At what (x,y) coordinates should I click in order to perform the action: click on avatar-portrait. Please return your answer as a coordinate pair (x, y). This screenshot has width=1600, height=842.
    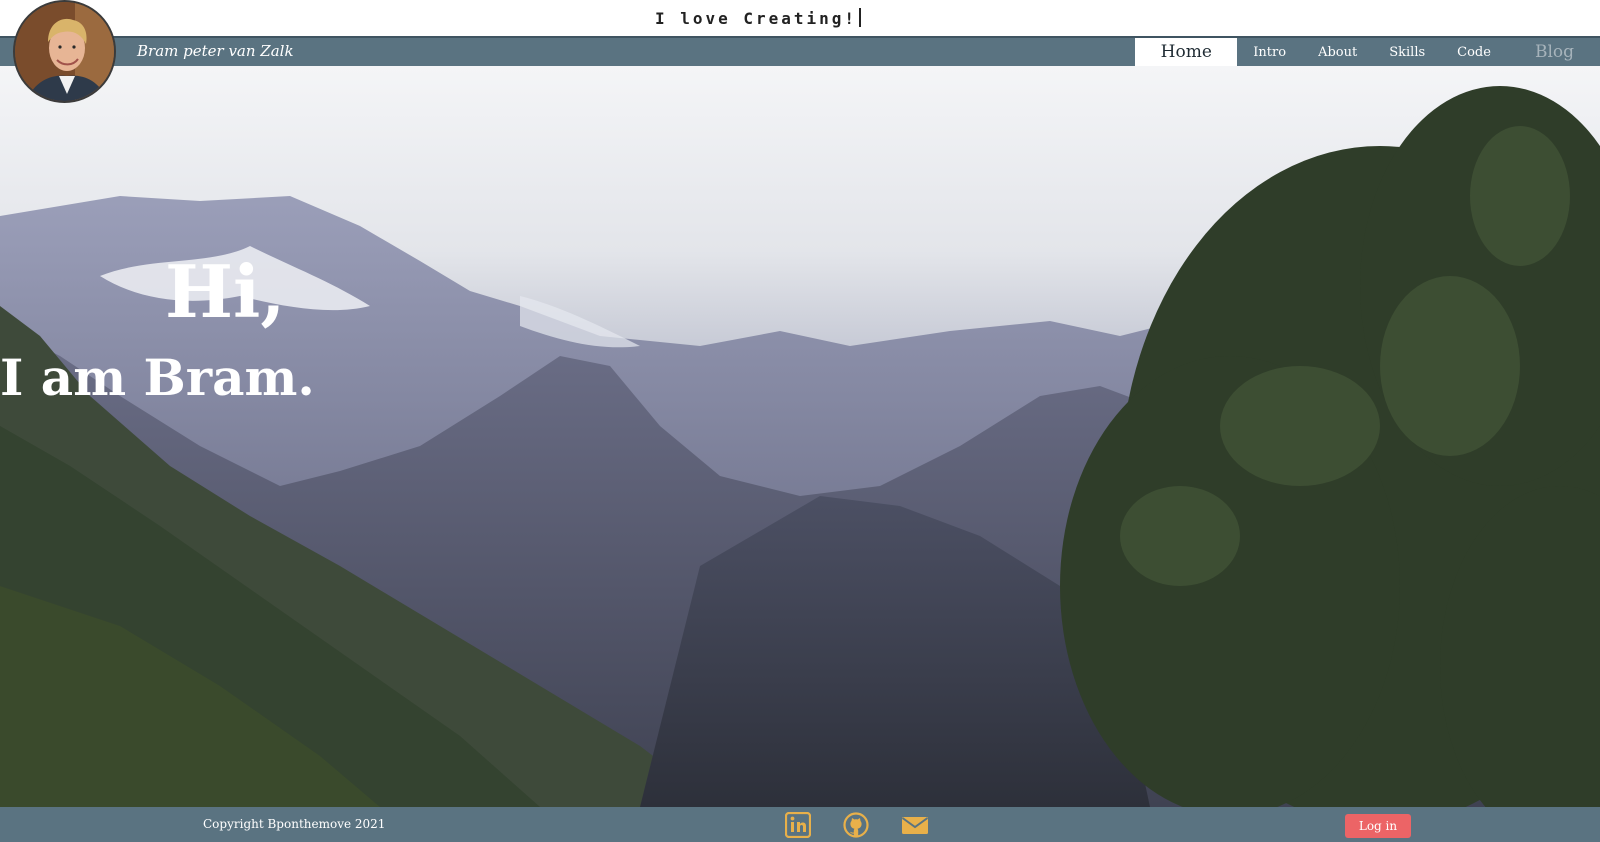
    Looking at the image, I should click on (64, 51).